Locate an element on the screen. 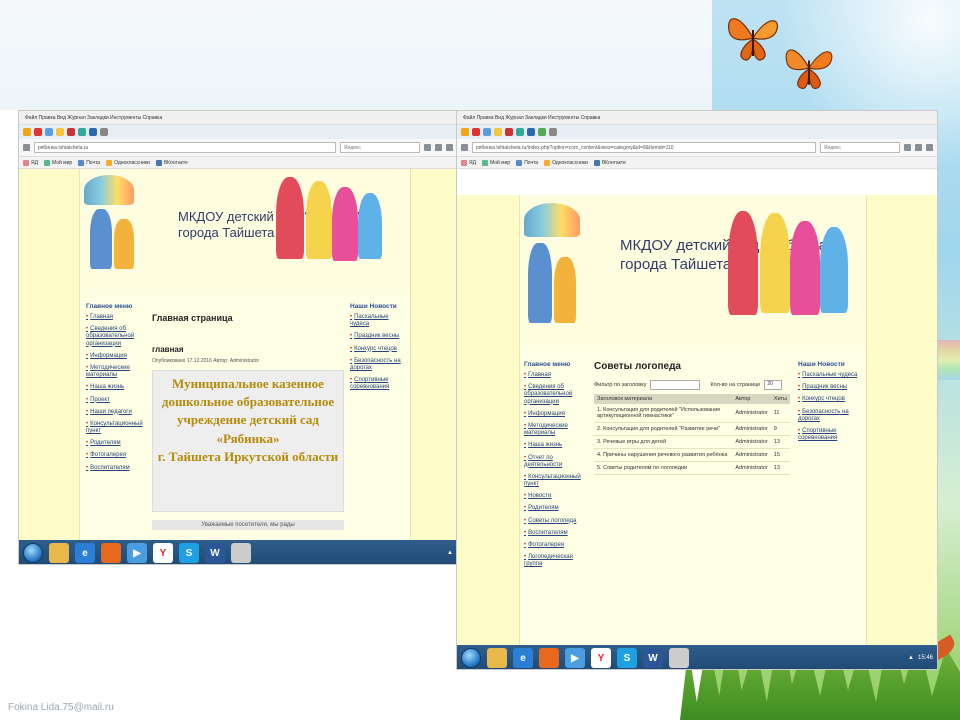 The width and height of the screenshot is (960, 720). article-link: 3. Речевые игры для детей is located at coordinates (663, 442).